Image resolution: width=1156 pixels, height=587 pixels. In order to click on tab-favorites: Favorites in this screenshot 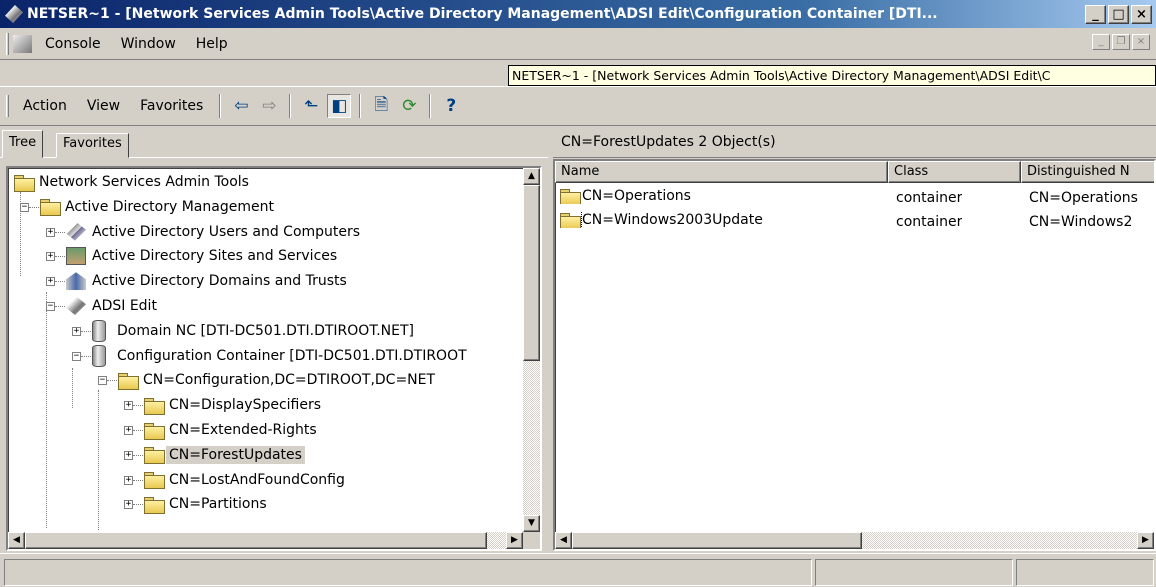, I will do `click(92, 145)`.